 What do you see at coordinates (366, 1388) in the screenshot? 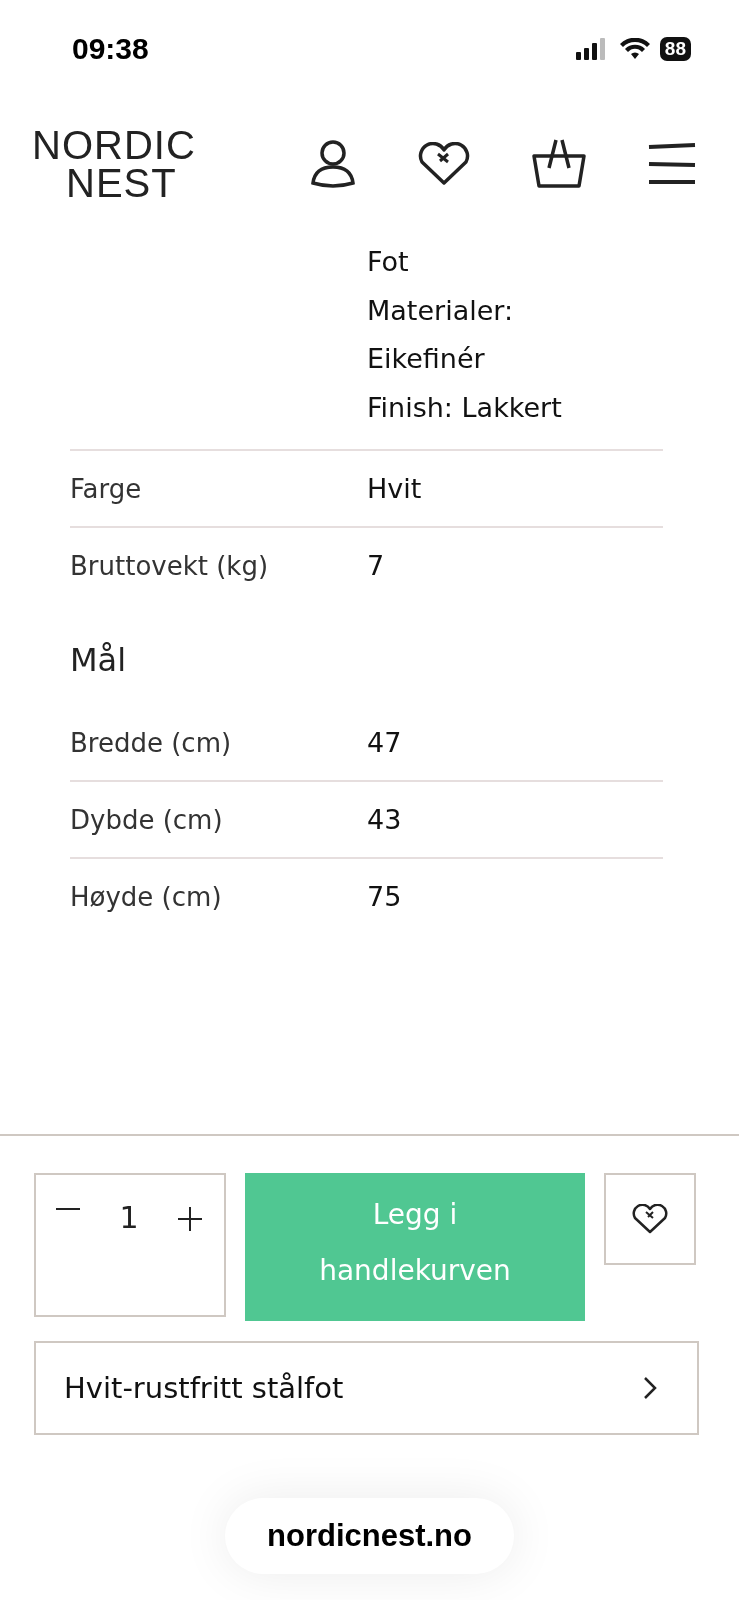
I see `variant-selector: Hvit-rustfritt stålfot` at bounding box center [366, 1388].